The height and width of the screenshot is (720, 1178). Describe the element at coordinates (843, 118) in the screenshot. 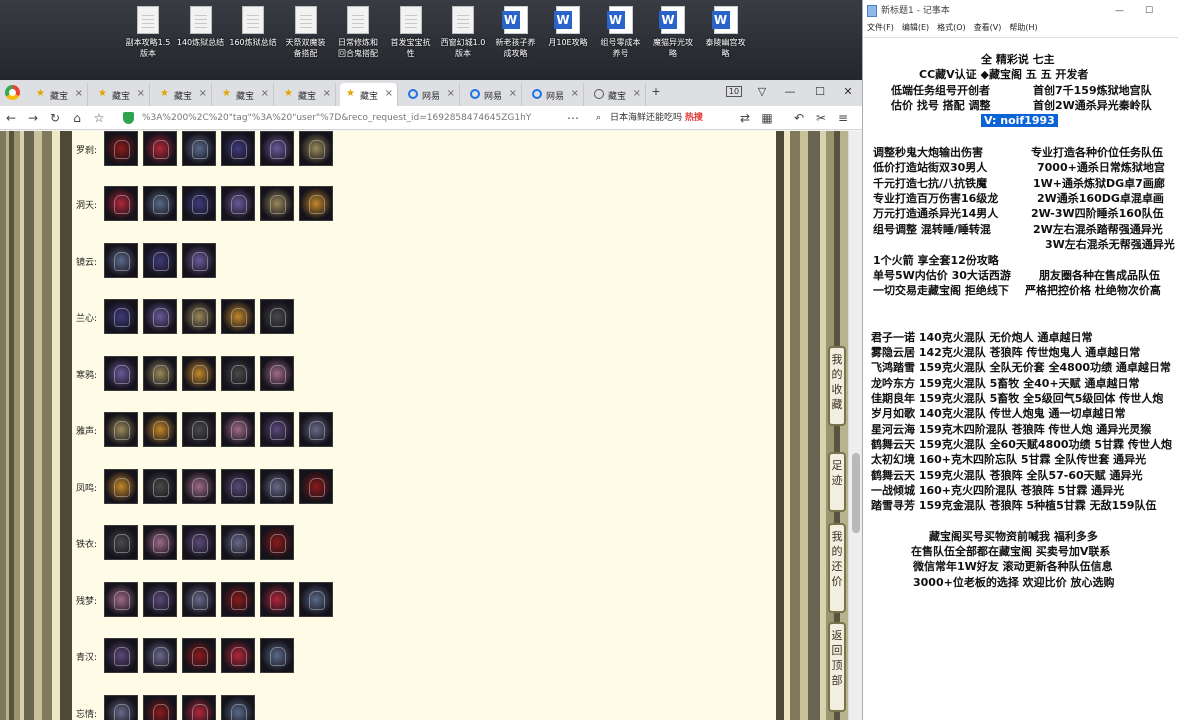

I see `menu-icon: ≡` at that location.